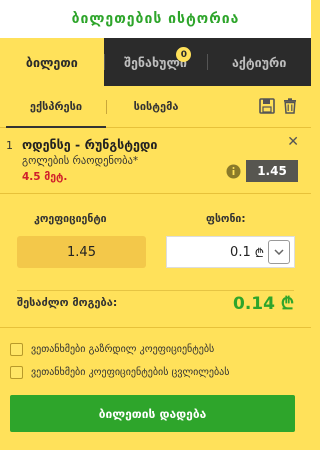 This screenshot has width=320, height=450. I want to click on section-divider, so click(155, 327).